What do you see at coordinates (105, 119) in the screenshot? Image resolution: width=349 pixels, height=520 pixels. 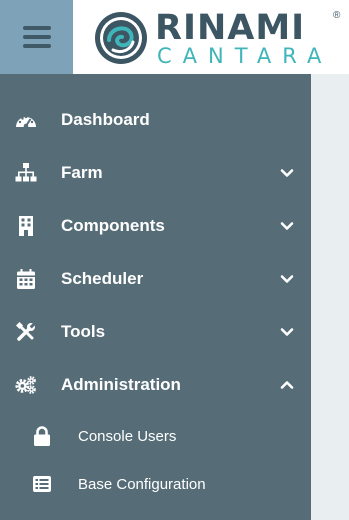 I see `sidebar-item-label: Dashboard` at bounding box center [105, 119].